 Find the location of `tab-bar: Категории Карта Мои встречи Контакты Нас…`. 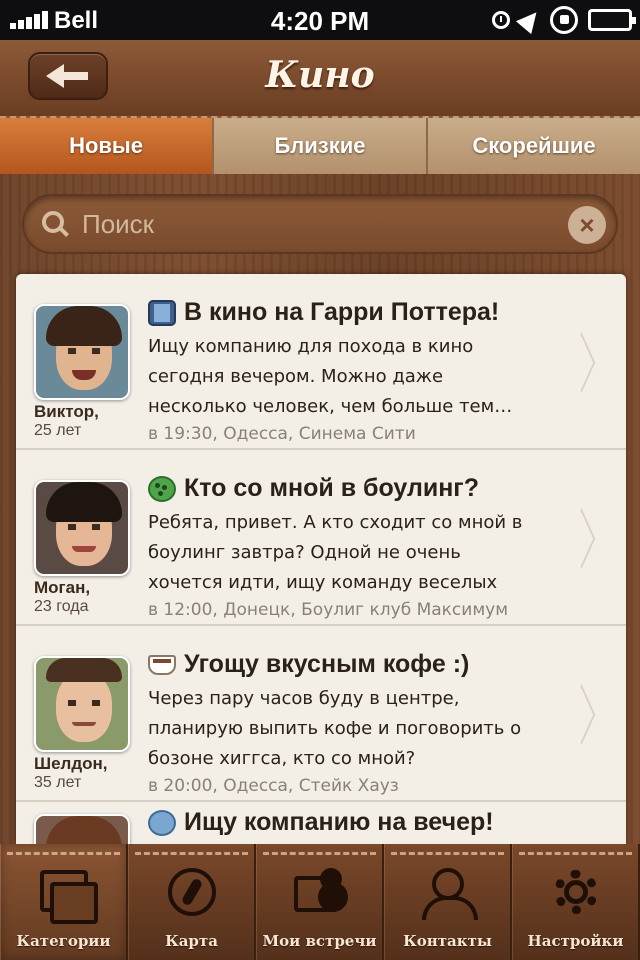

tab-bar: Категории Карта Мои встречи Контакты Нас… is located at coordinates (320, 902).